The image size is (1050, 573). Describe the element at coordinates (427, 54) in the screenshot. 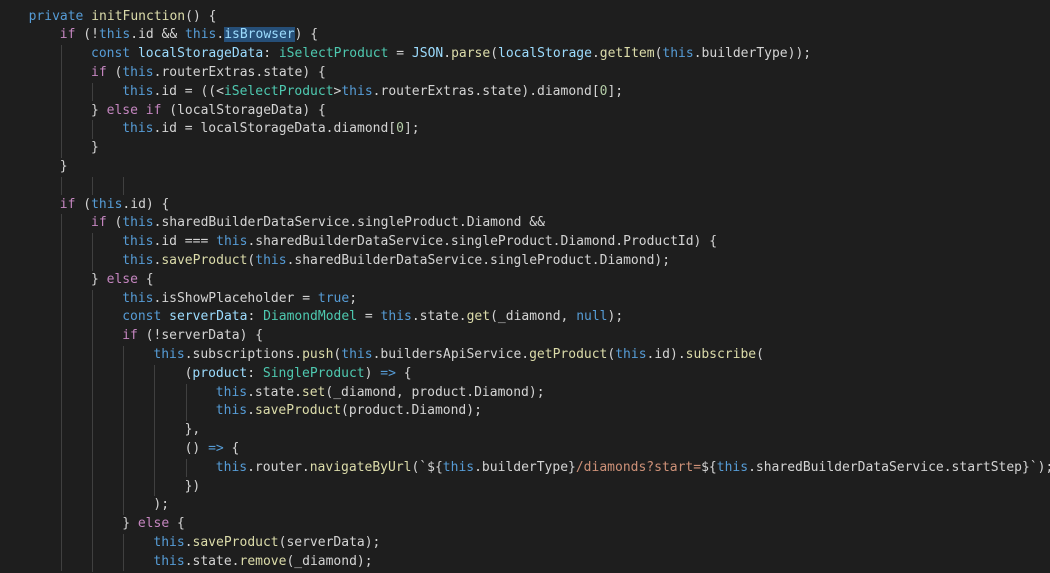

I see `code-token: JSON` at that location.